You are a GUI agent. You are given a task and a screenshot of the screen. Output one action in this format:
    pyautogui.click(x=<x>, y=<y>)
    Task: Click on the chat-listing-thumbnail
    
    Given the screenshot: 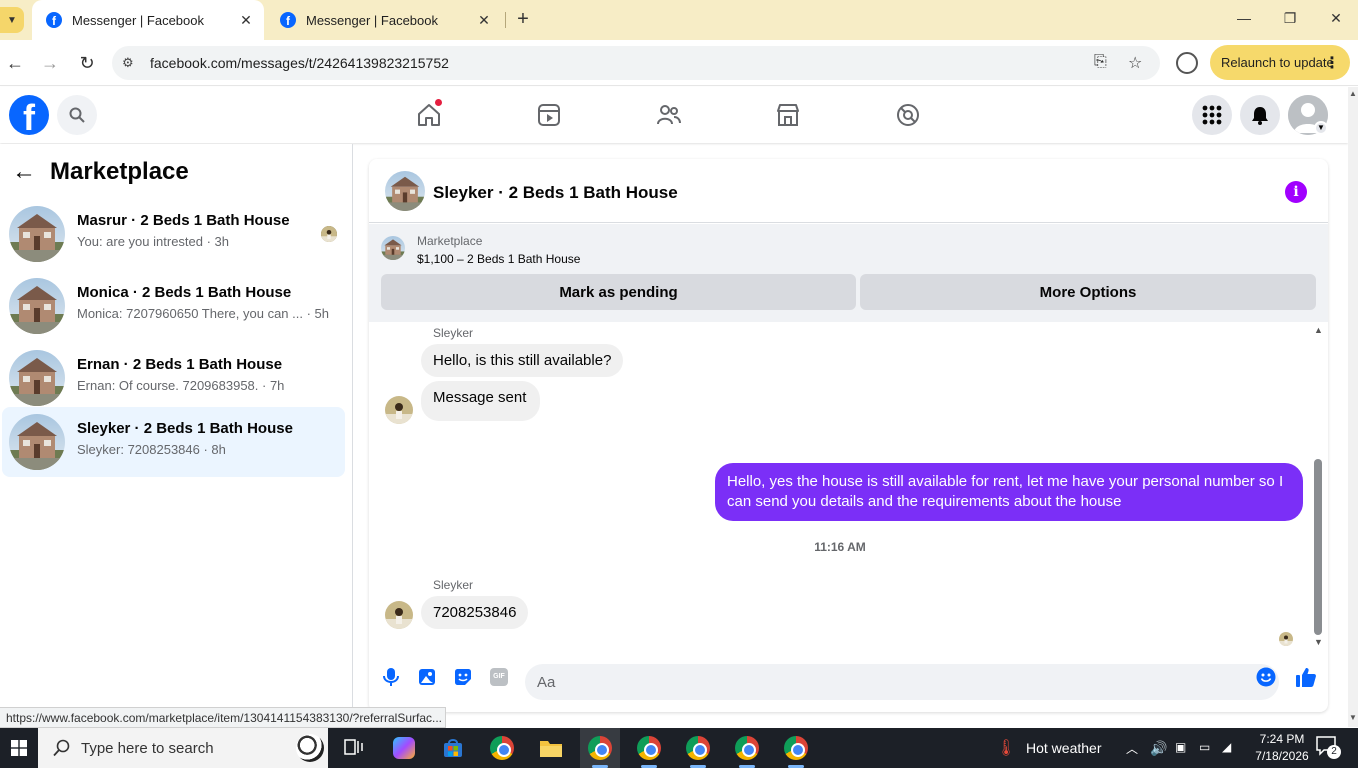 What is the action you would take?
    pyautogui.click(x=405, y=191)
    